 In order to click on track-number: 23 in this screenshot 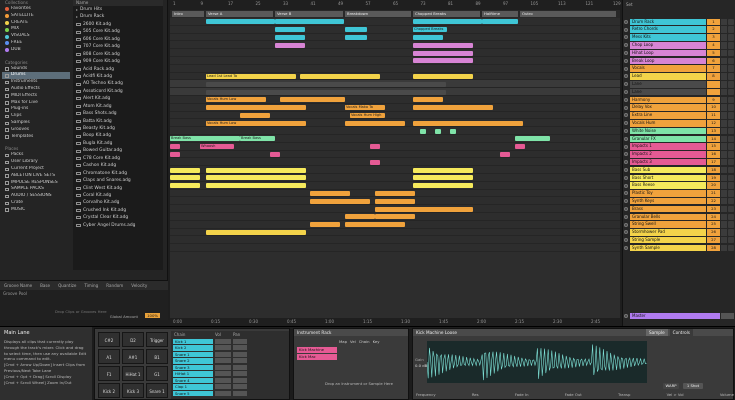, I will do `click(713, 209)`.